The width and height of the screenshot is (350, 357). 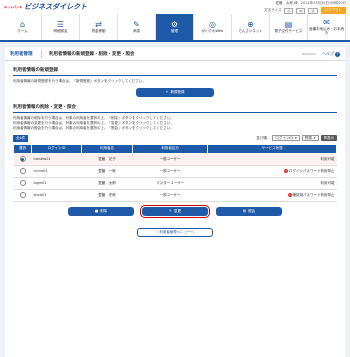 What do you see at coordinates (79, 81) in the screenshot?
I see `new-section-desc: 利用者情報の新規登録を行う場合は、「新規登録」ボタンをクリックしてください。` at bounding box center [79, 81].